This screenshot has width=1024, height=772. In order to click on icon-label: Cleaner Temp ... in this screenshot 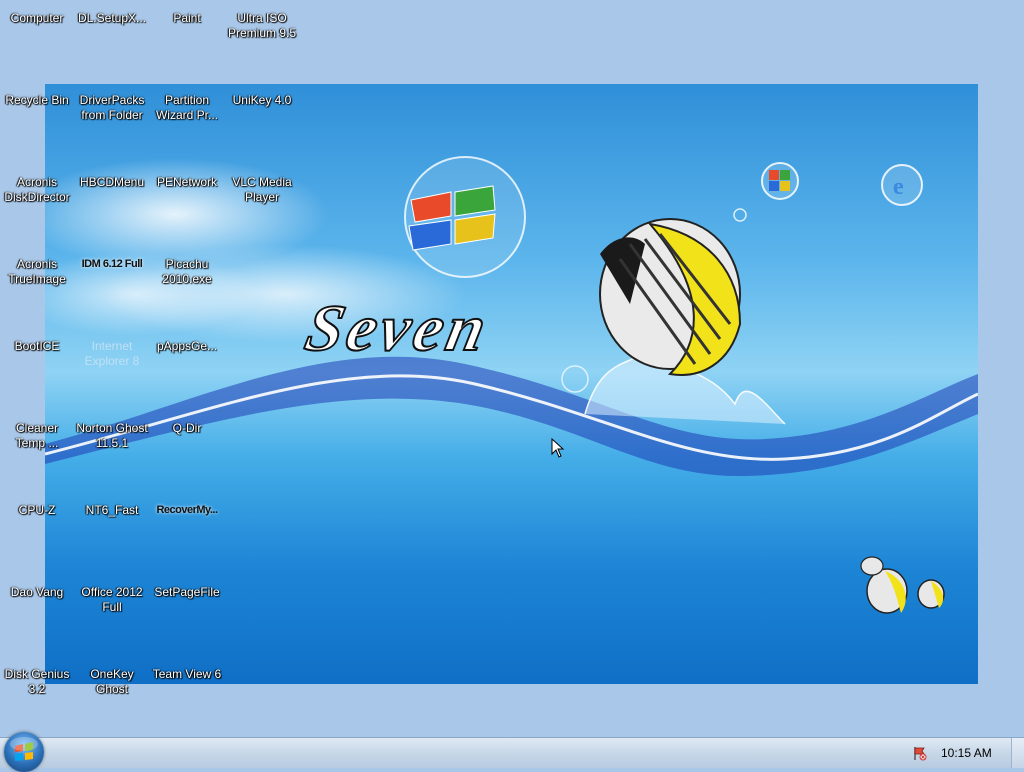, I will do `click(37, 435)`.